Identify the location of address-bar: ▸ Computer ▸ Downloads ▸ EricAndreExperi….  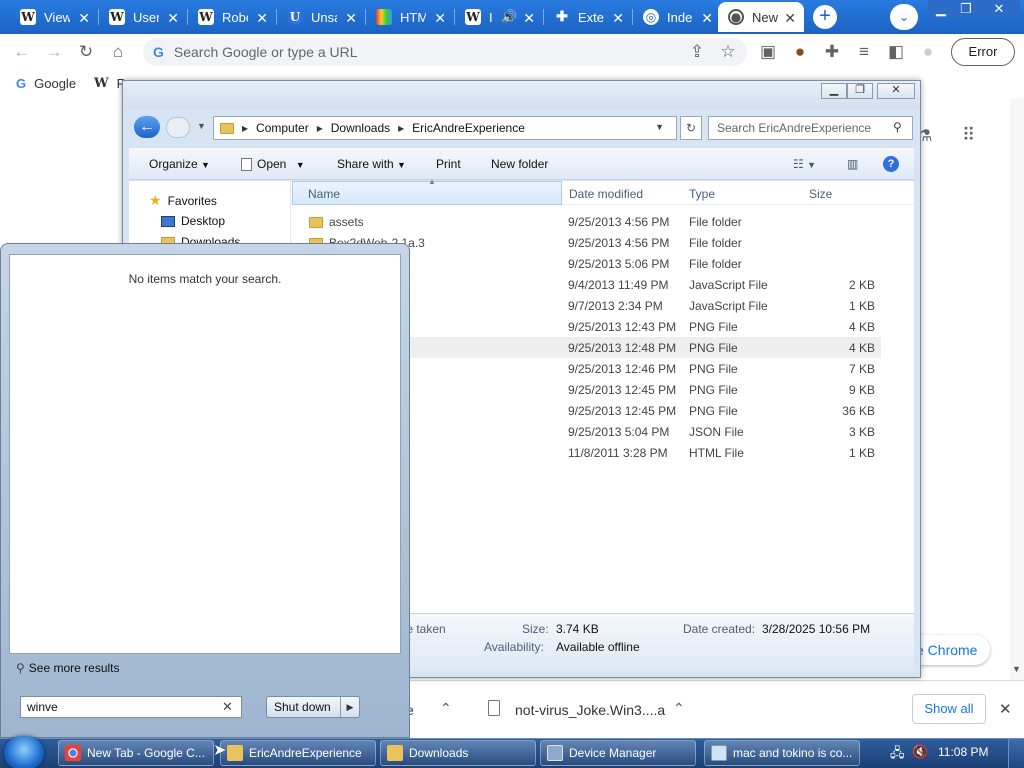
(445, 128).